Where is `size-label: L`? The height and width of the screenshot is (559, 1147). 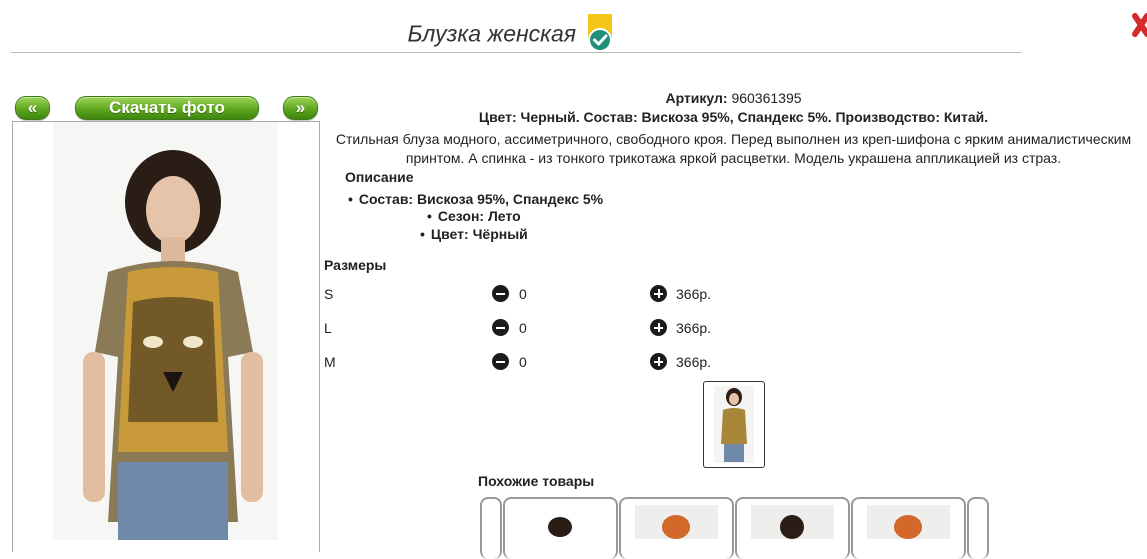 size-label: L is located at coordinates (328, 328).